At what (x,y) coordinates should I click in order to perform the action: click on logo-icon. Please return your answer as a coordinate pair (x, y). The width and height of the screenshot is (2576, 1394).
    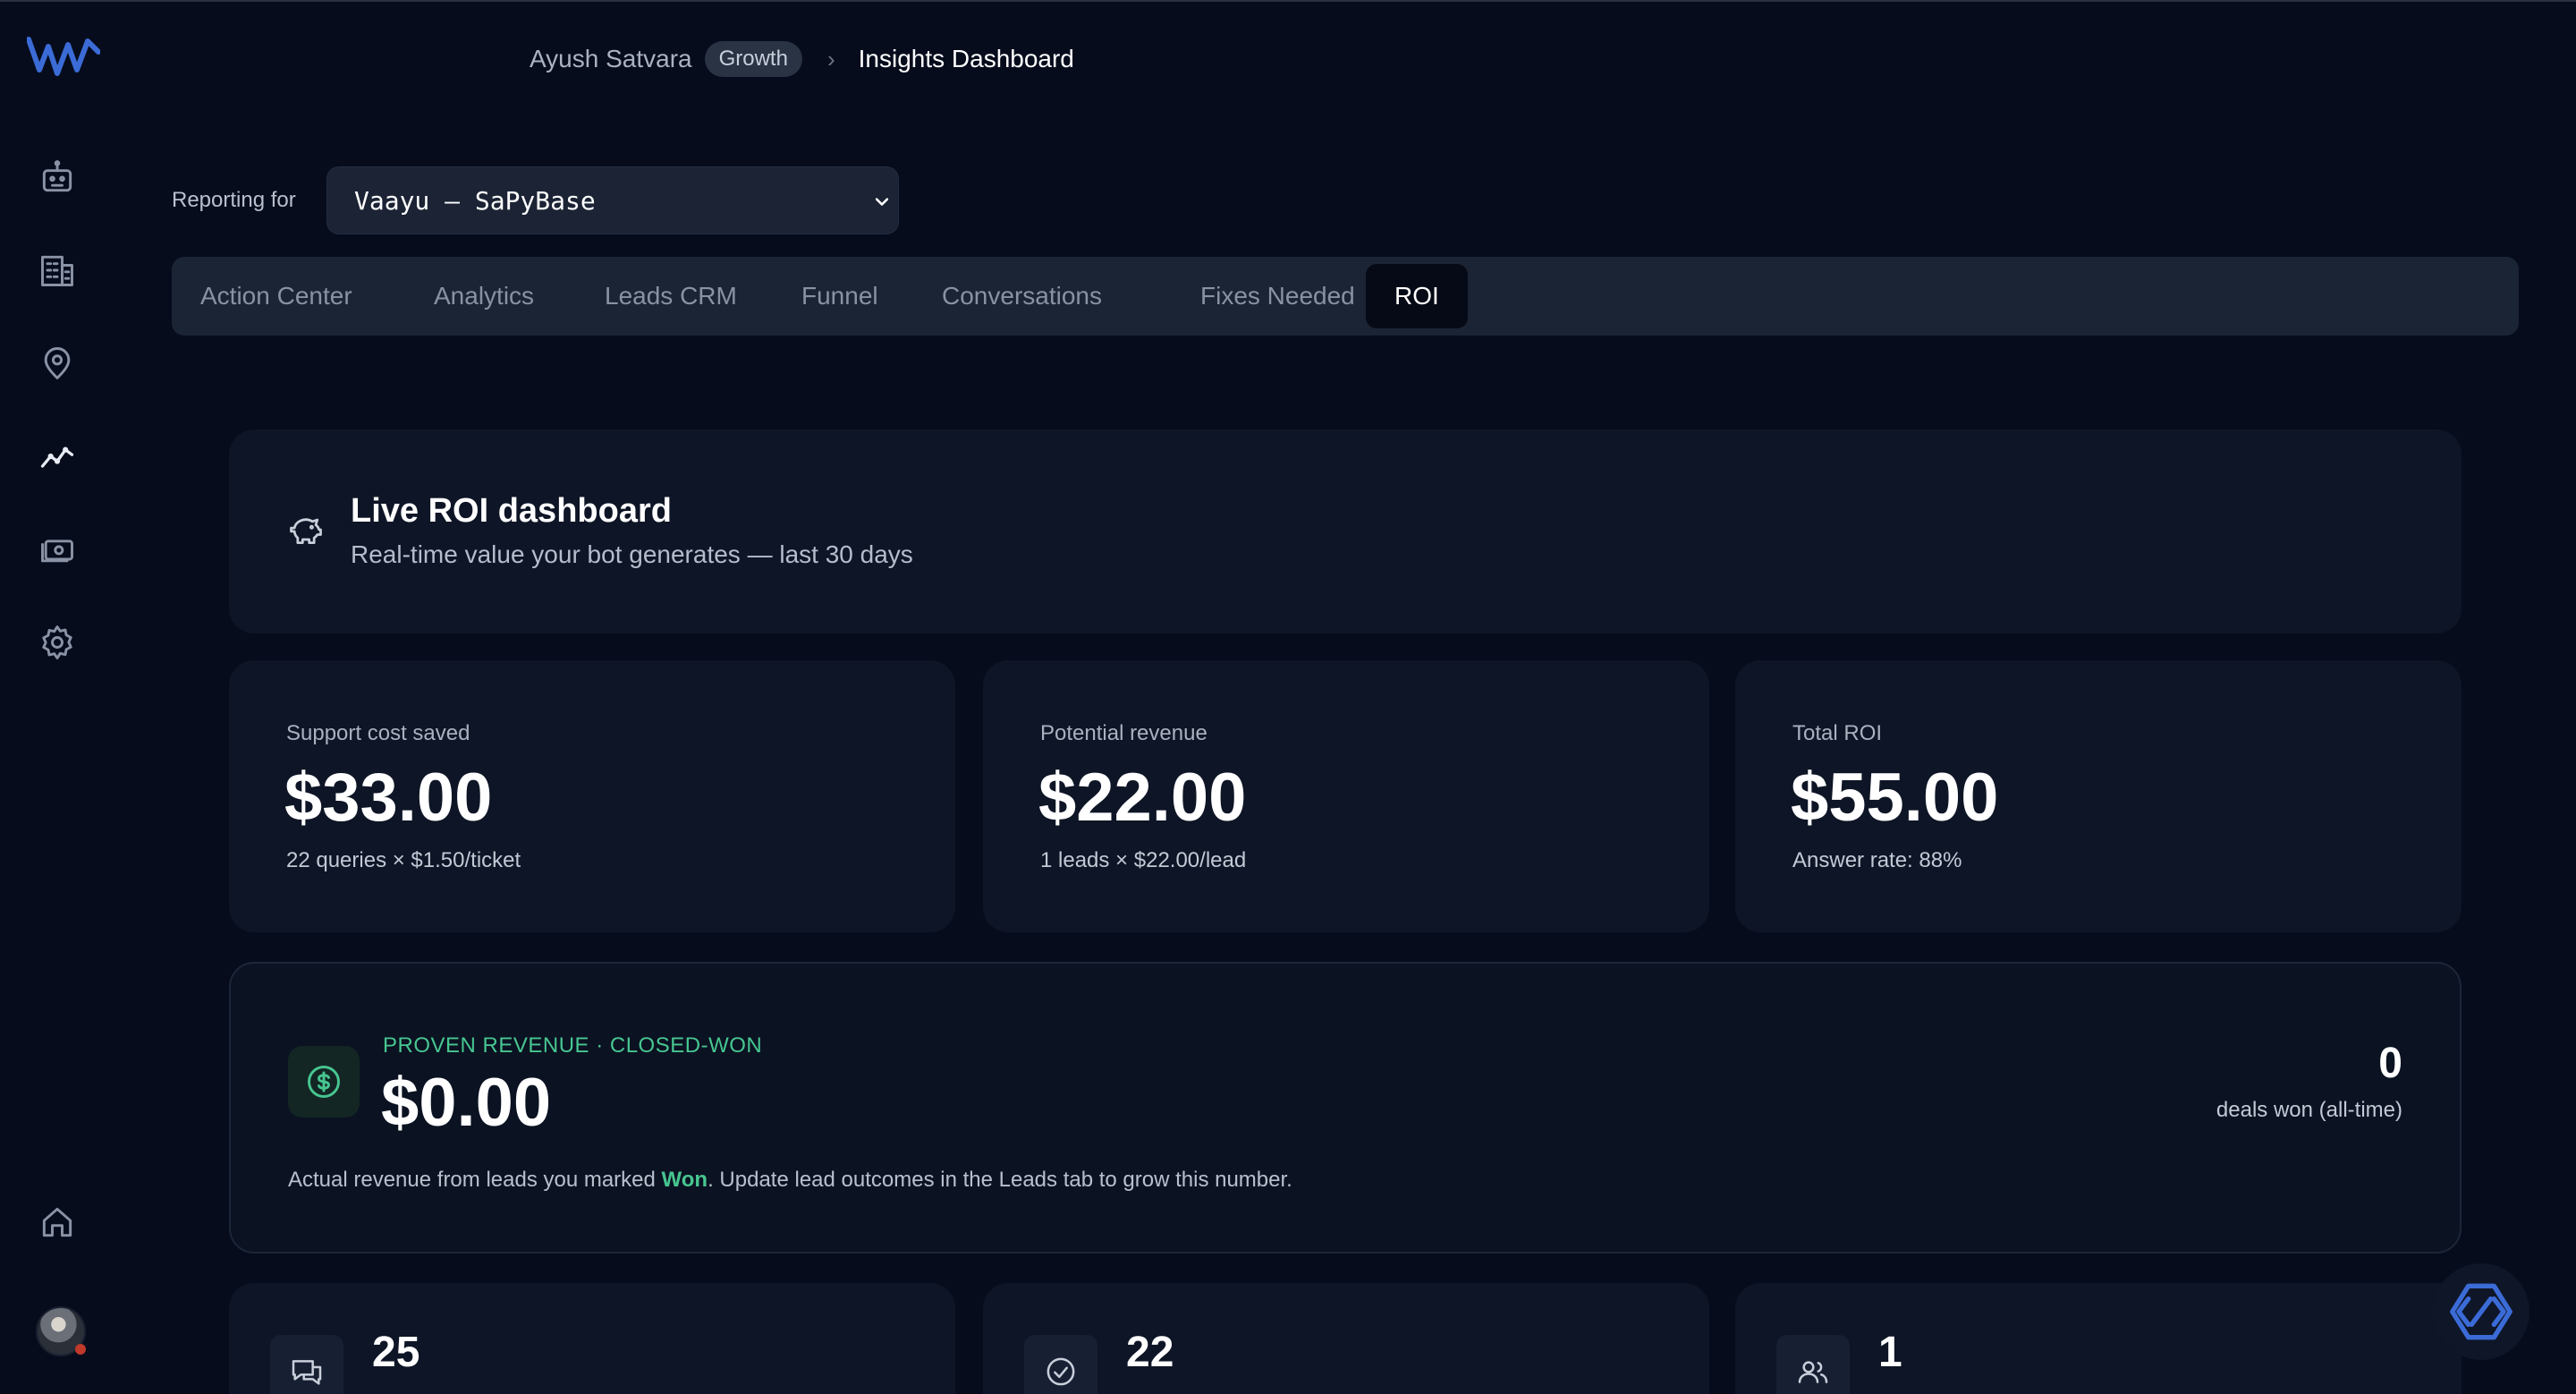
    Looking at the image, I should click on (63, 57).